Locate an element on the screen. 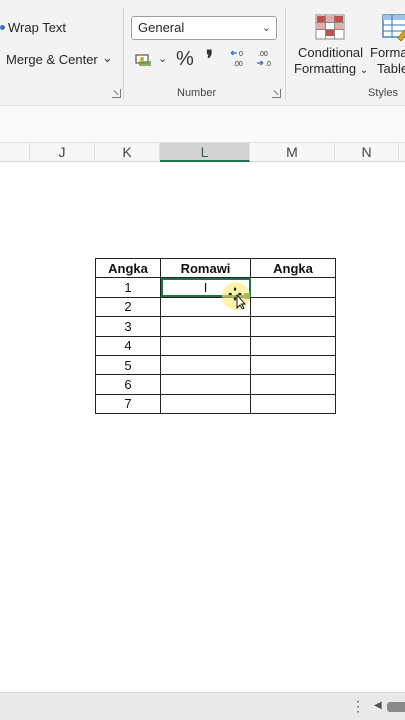 This screenshot has width=405, height=720. column-header-j: J is located at coordinates (62, 152).